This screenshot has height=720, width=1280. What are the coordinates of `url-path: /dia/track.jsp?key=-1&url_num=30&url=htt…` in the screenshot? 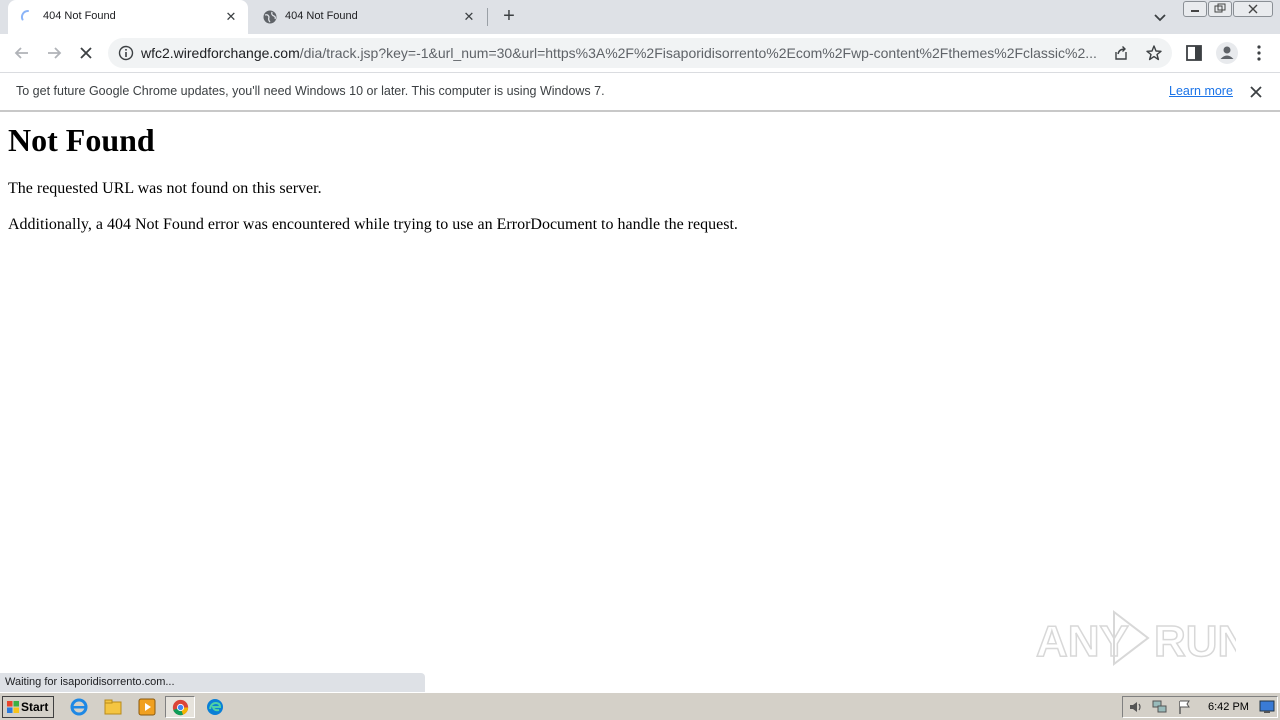 It's located at (698, 53).